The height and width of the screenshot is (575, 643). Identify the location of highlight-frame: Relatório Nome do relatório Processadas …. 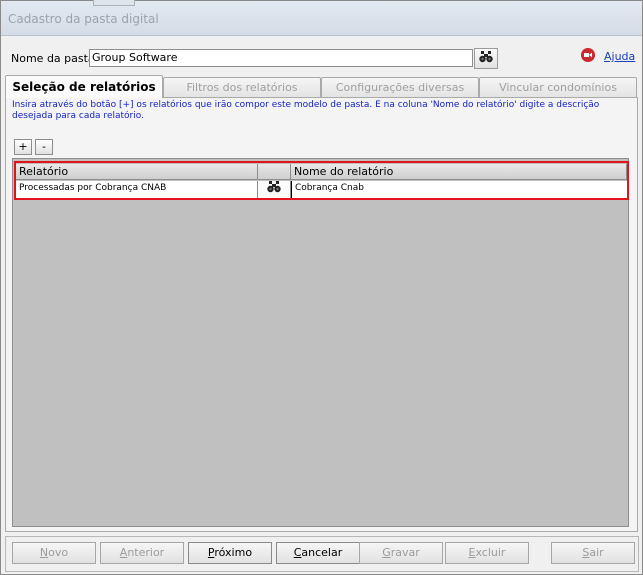
(321, 180).